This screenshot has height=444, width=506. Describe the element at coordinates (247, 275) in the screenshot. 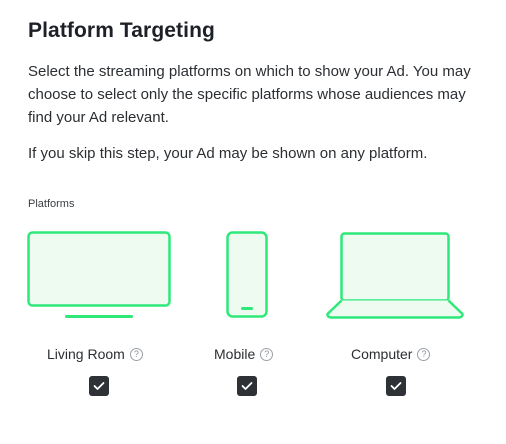

I see `phone-icon` at that location.